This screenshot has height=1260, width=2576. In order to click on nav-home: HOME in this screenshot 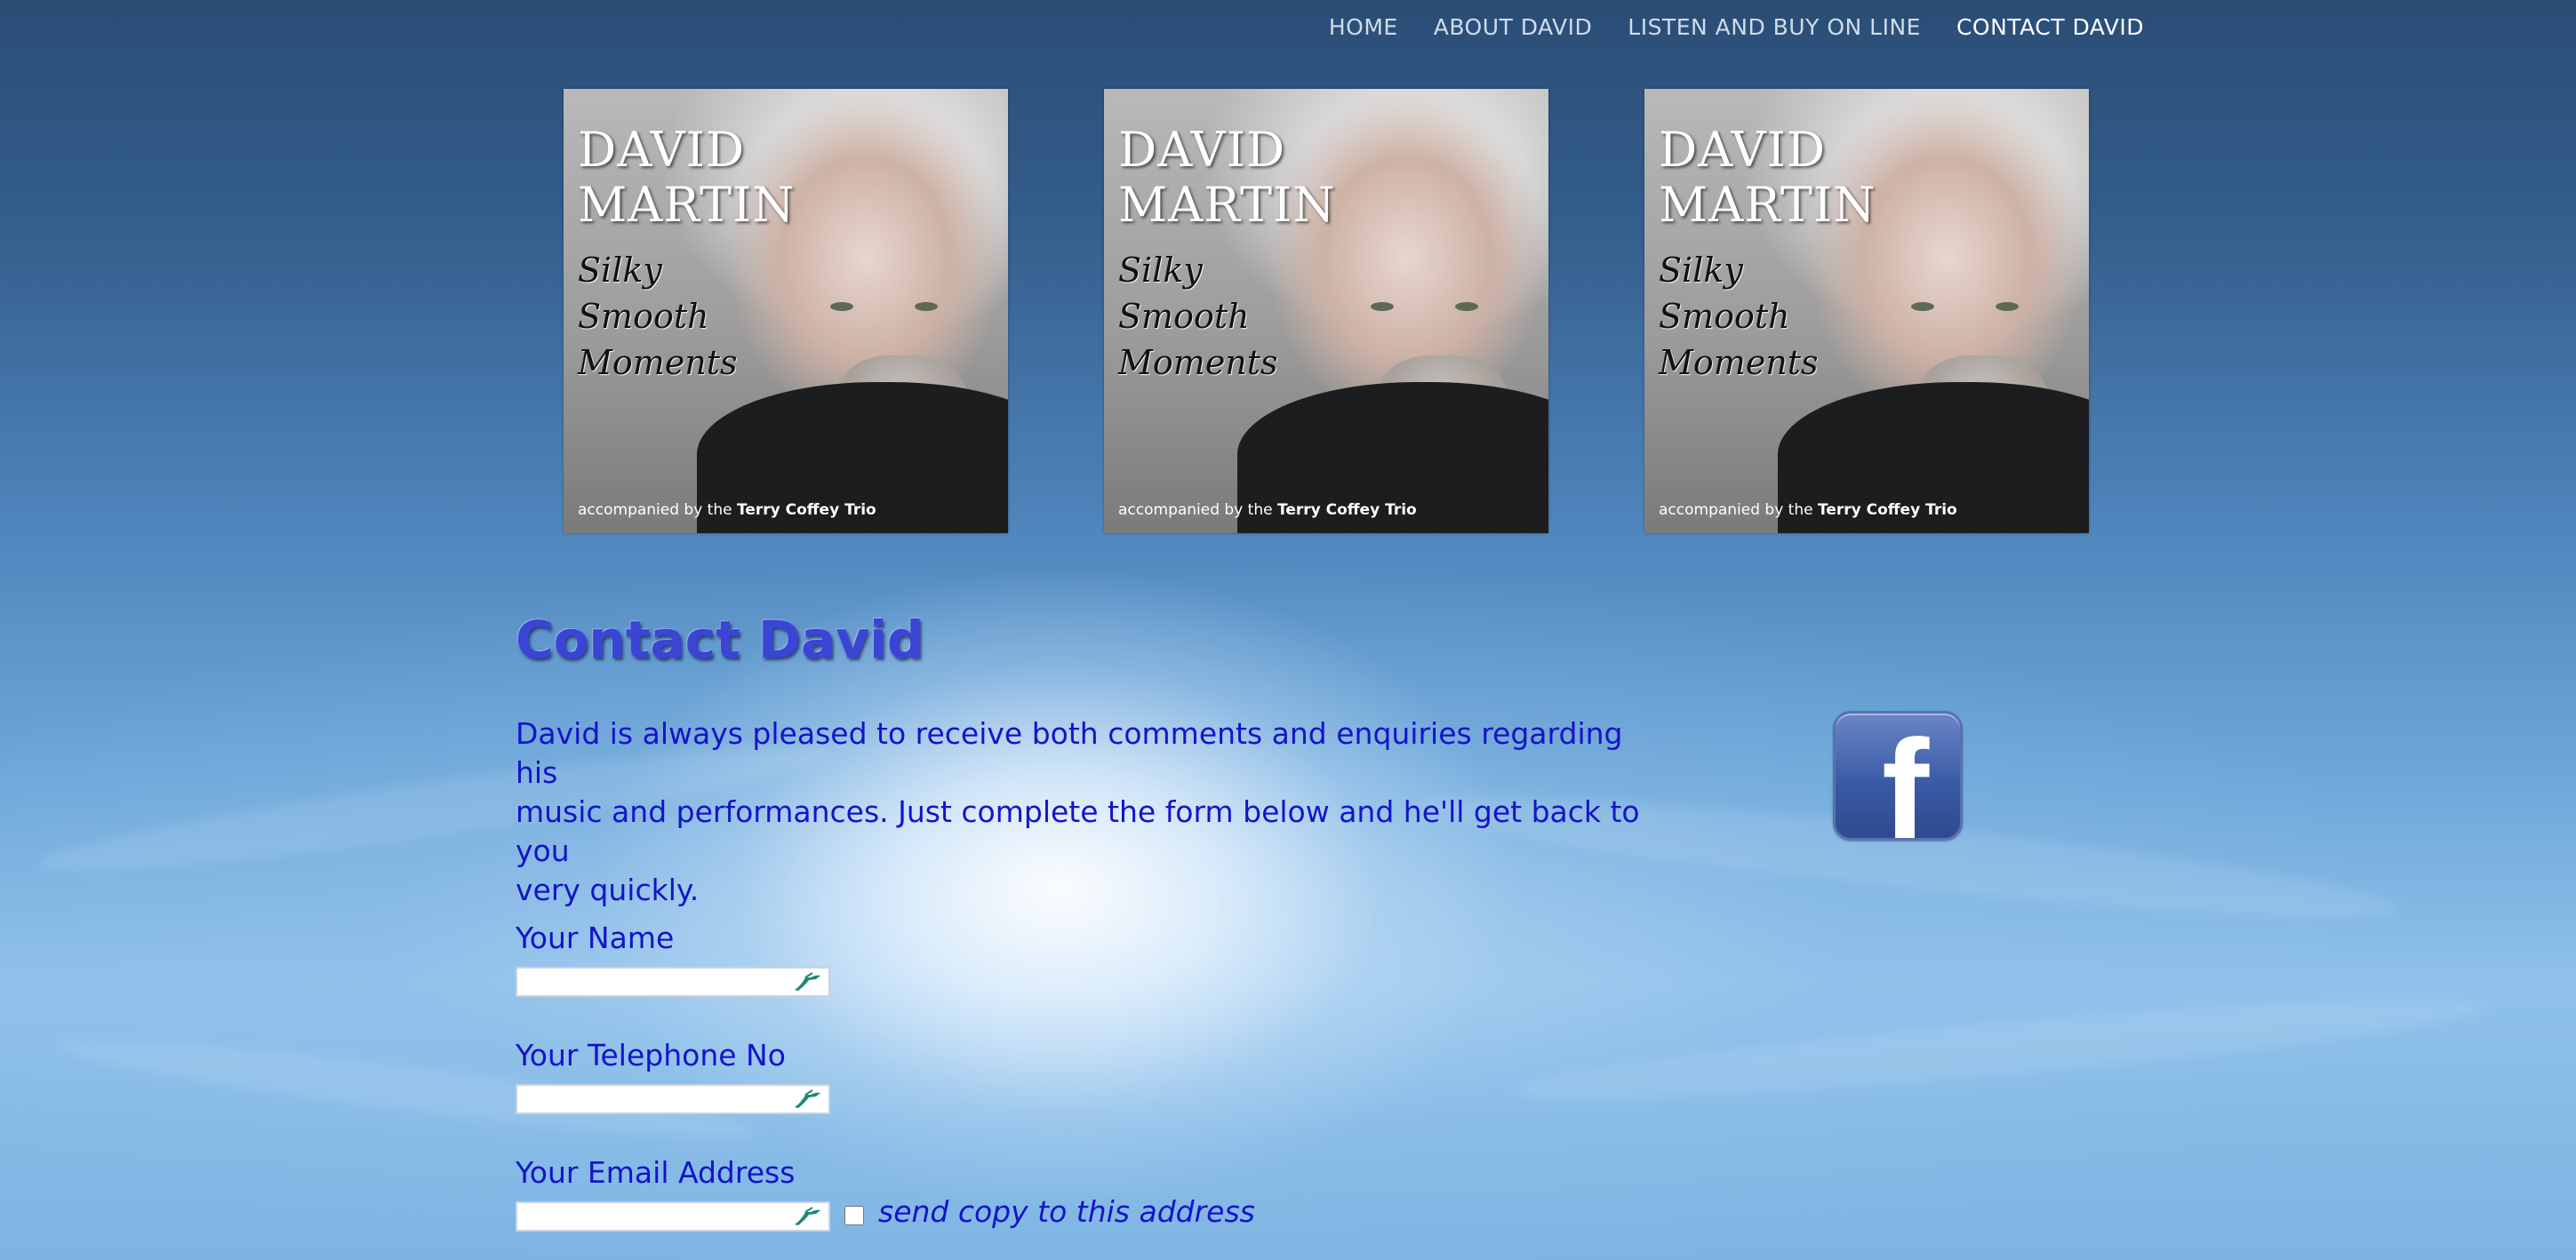, I will do `click(1363, 27)`.